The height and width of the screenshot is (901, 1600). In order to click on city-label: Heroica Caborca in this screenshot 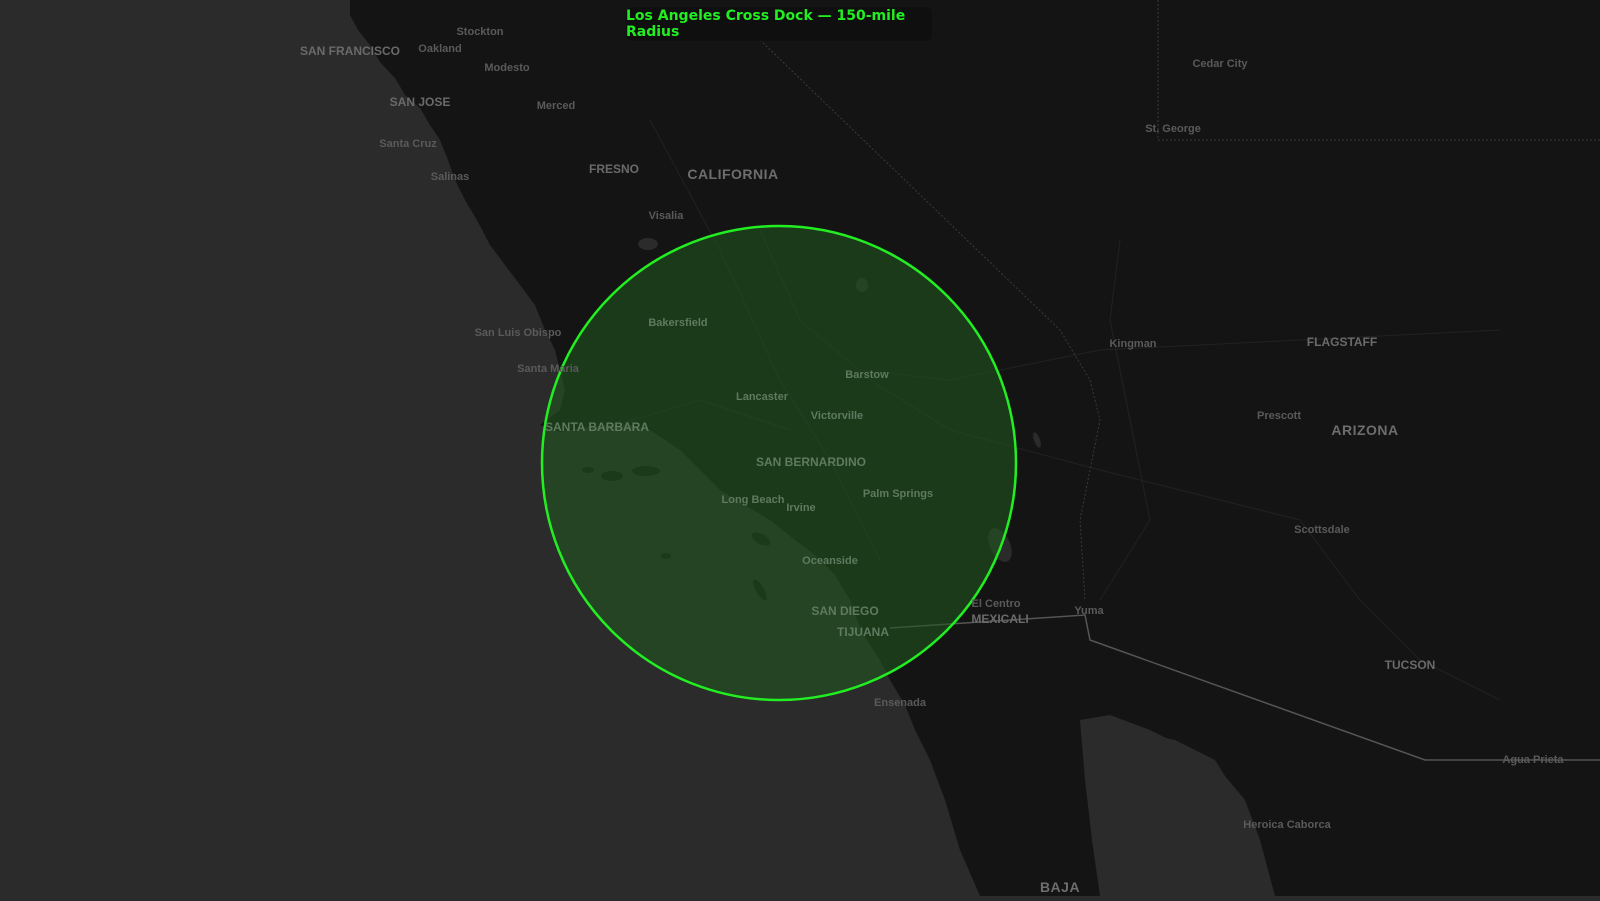, I will do `click(1287, 825)`.